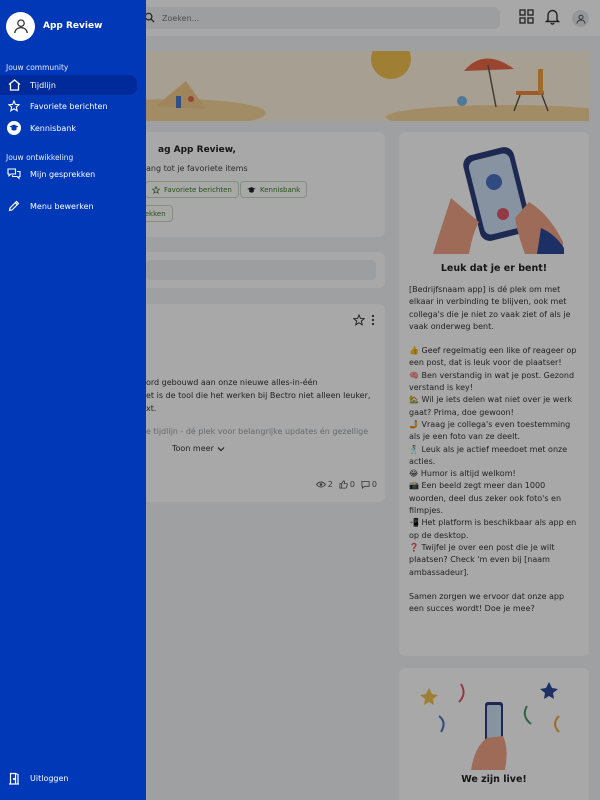  I want to click on nav-item-label: Favoriete berichten, so click(69, 106).